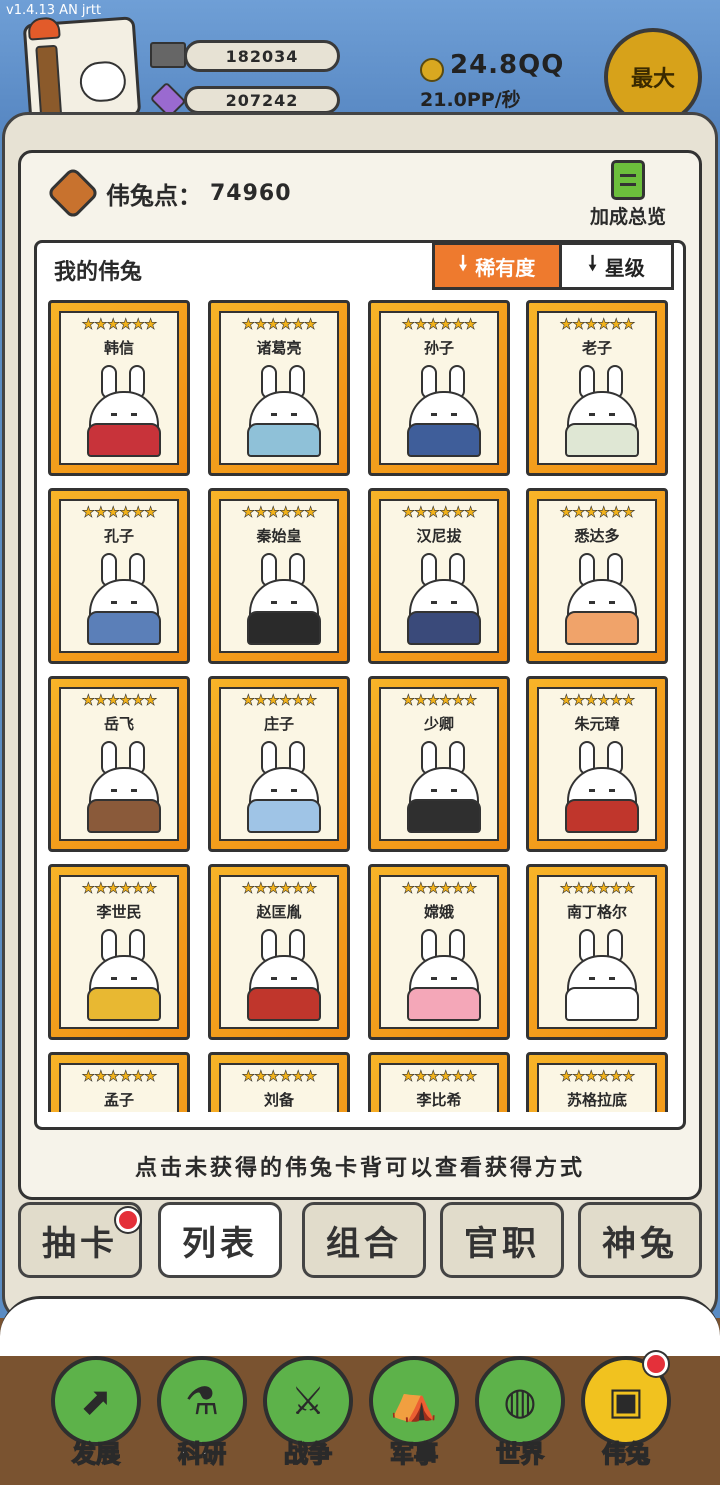  I want to click on bunny-card: ★★★★★★ 刘备, so click(279, 1082).